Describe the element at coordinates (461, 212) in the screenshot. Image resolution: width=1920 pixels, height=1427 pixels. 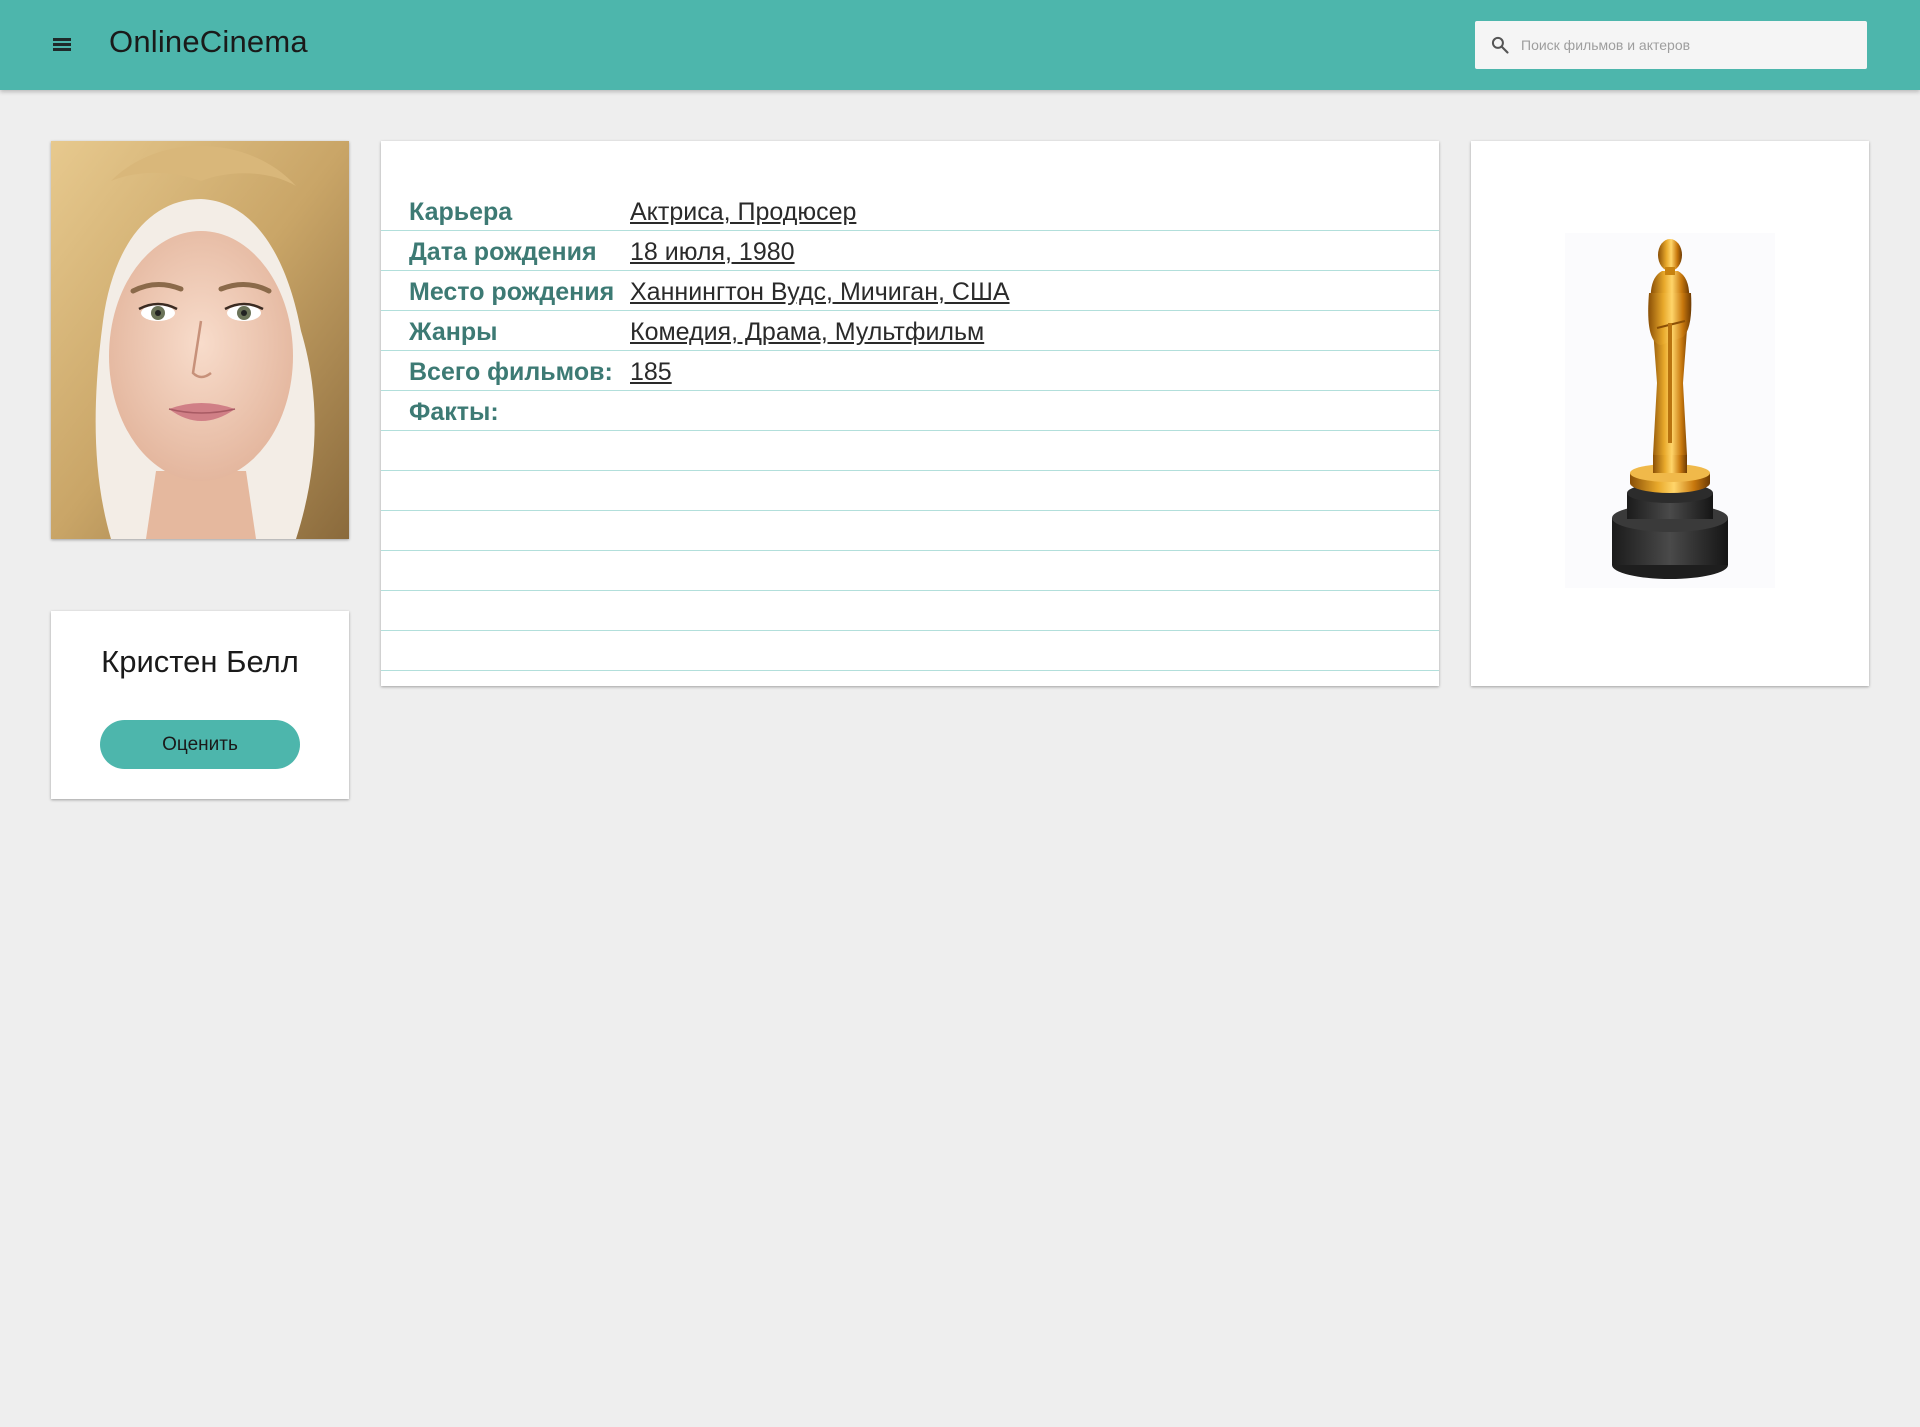
I see `info-label: Карьера` at that location.